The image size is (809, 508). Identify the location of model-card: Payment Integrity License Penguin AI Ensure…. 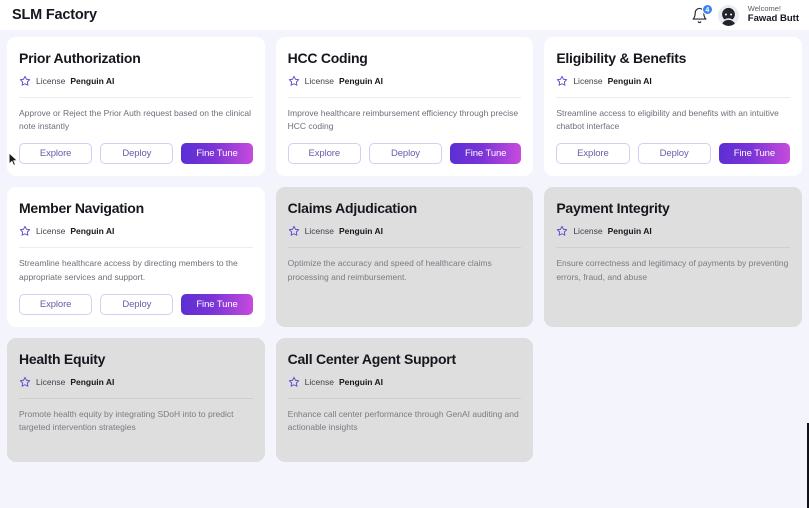
(673, 257).